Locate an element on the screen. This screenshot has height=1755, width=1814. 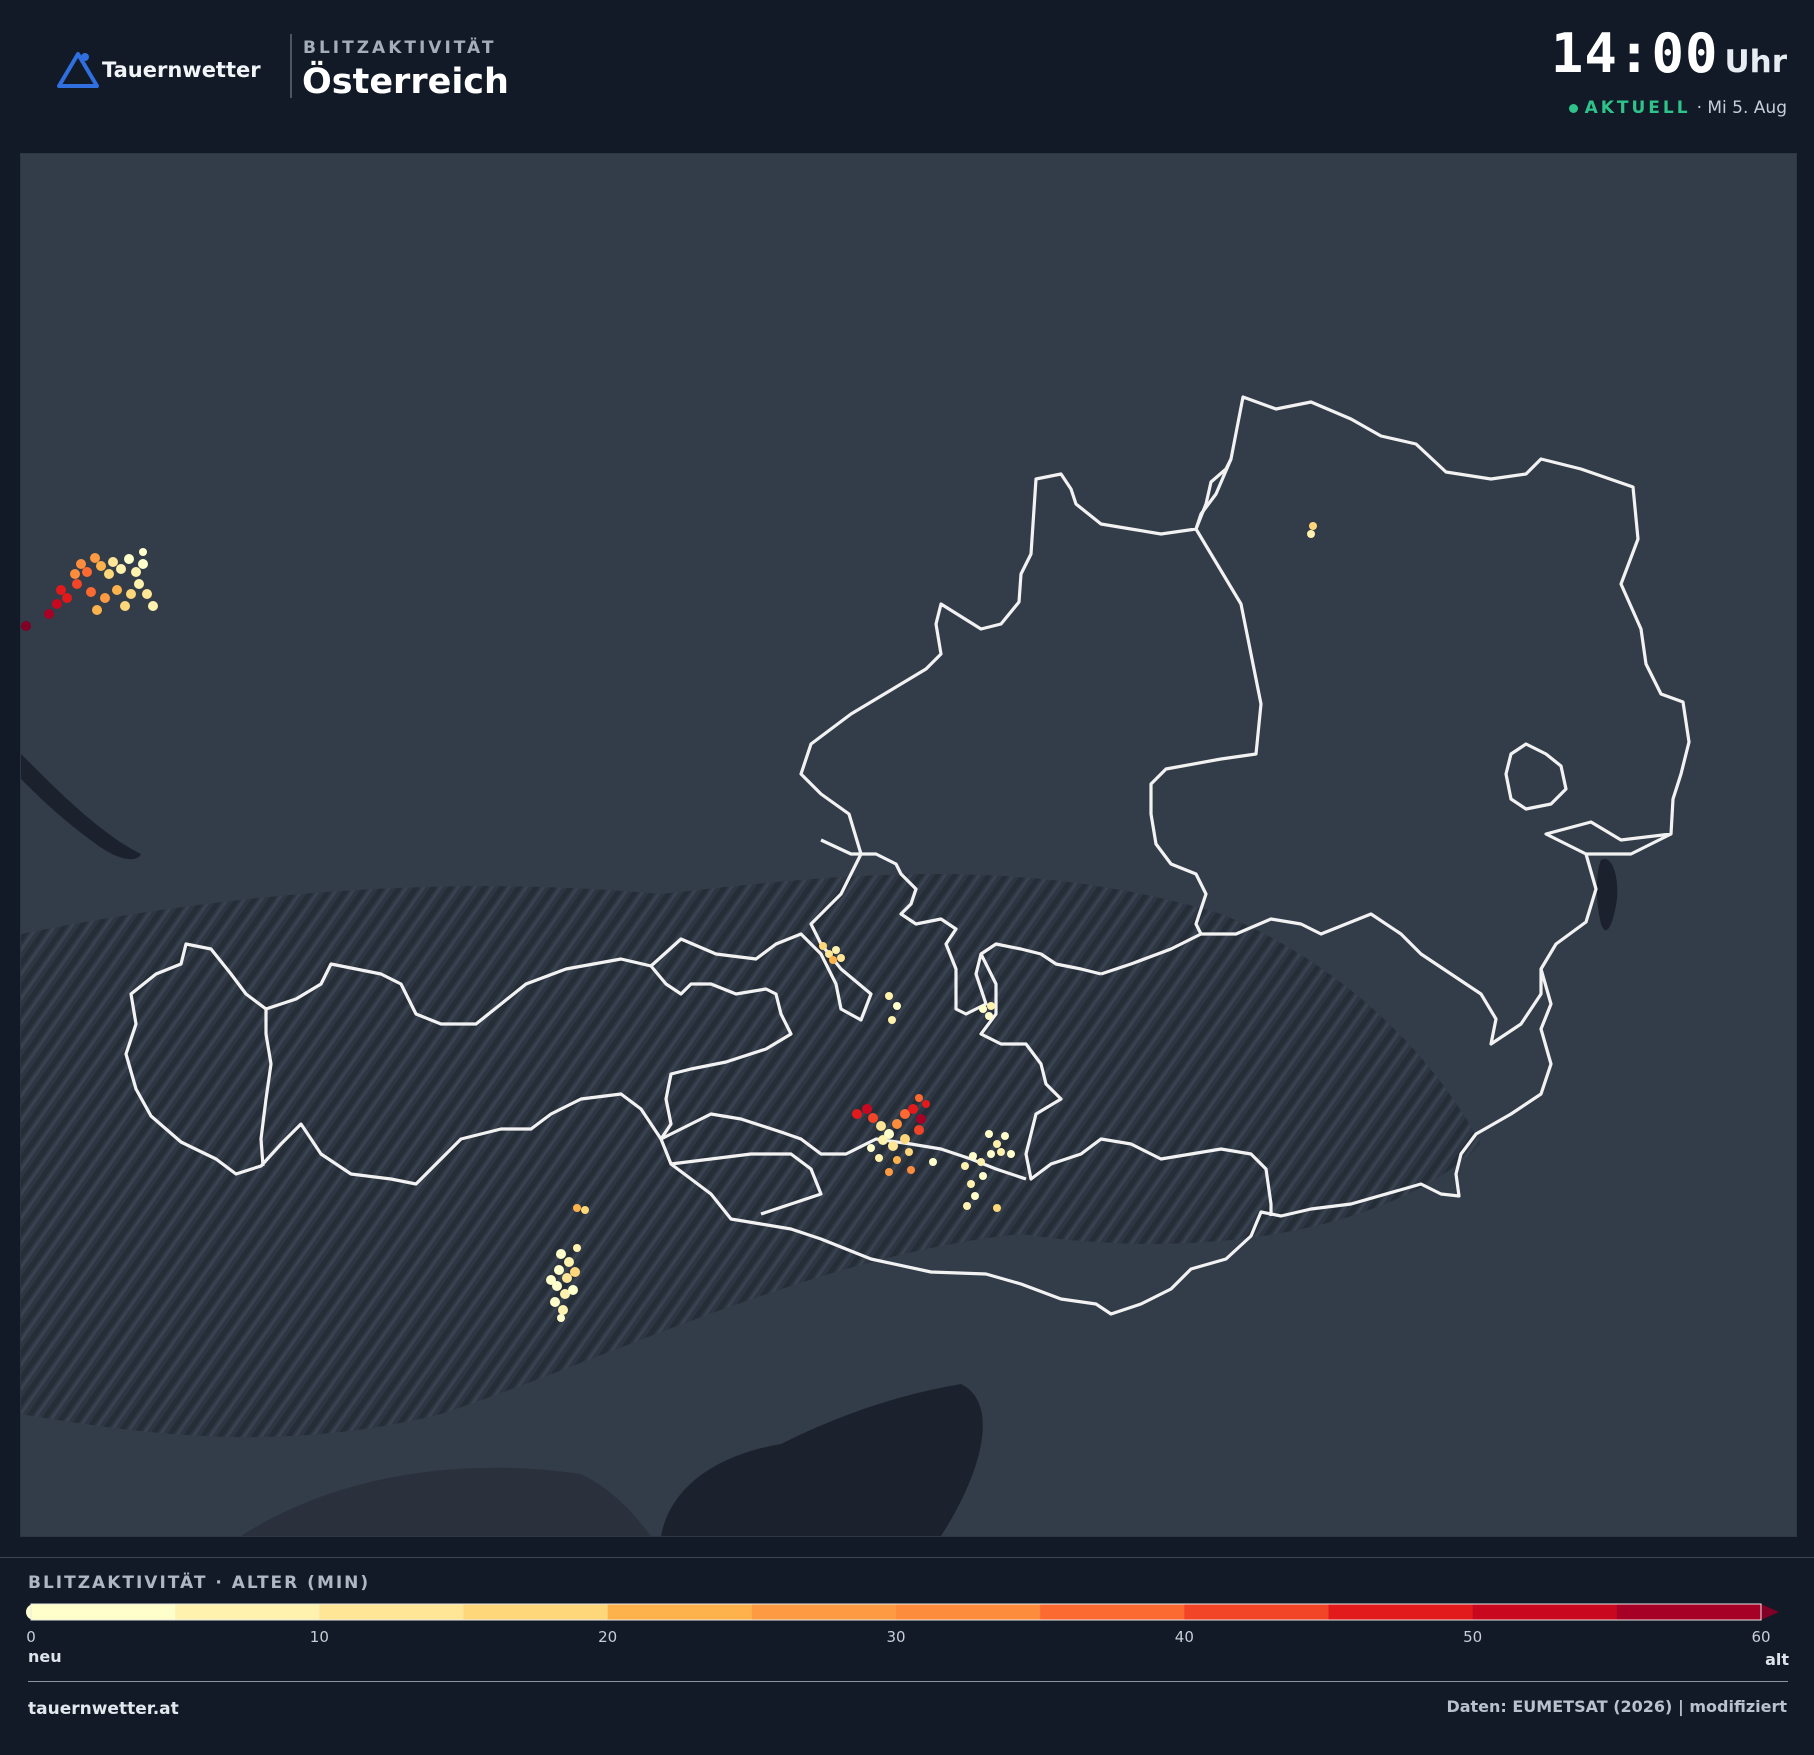
page-kicker: BLITZAKTIVITÄT is located at coordinates (400, 48).